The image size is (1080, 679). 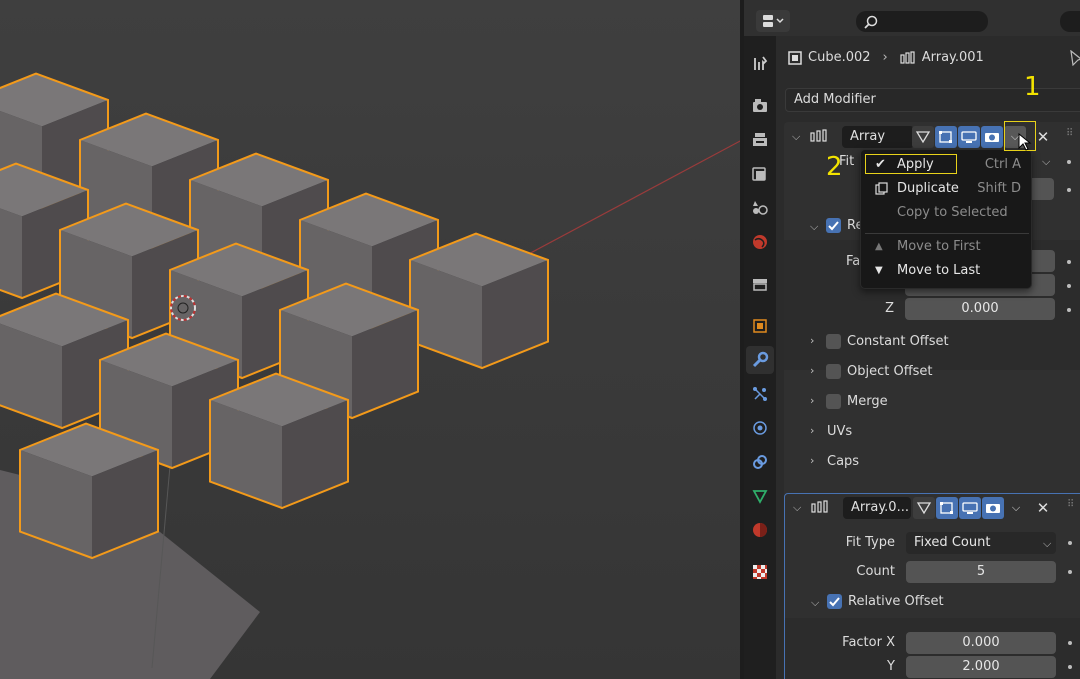 I want to click on factor-z-field: 0.000, so click(x=980, y=309).